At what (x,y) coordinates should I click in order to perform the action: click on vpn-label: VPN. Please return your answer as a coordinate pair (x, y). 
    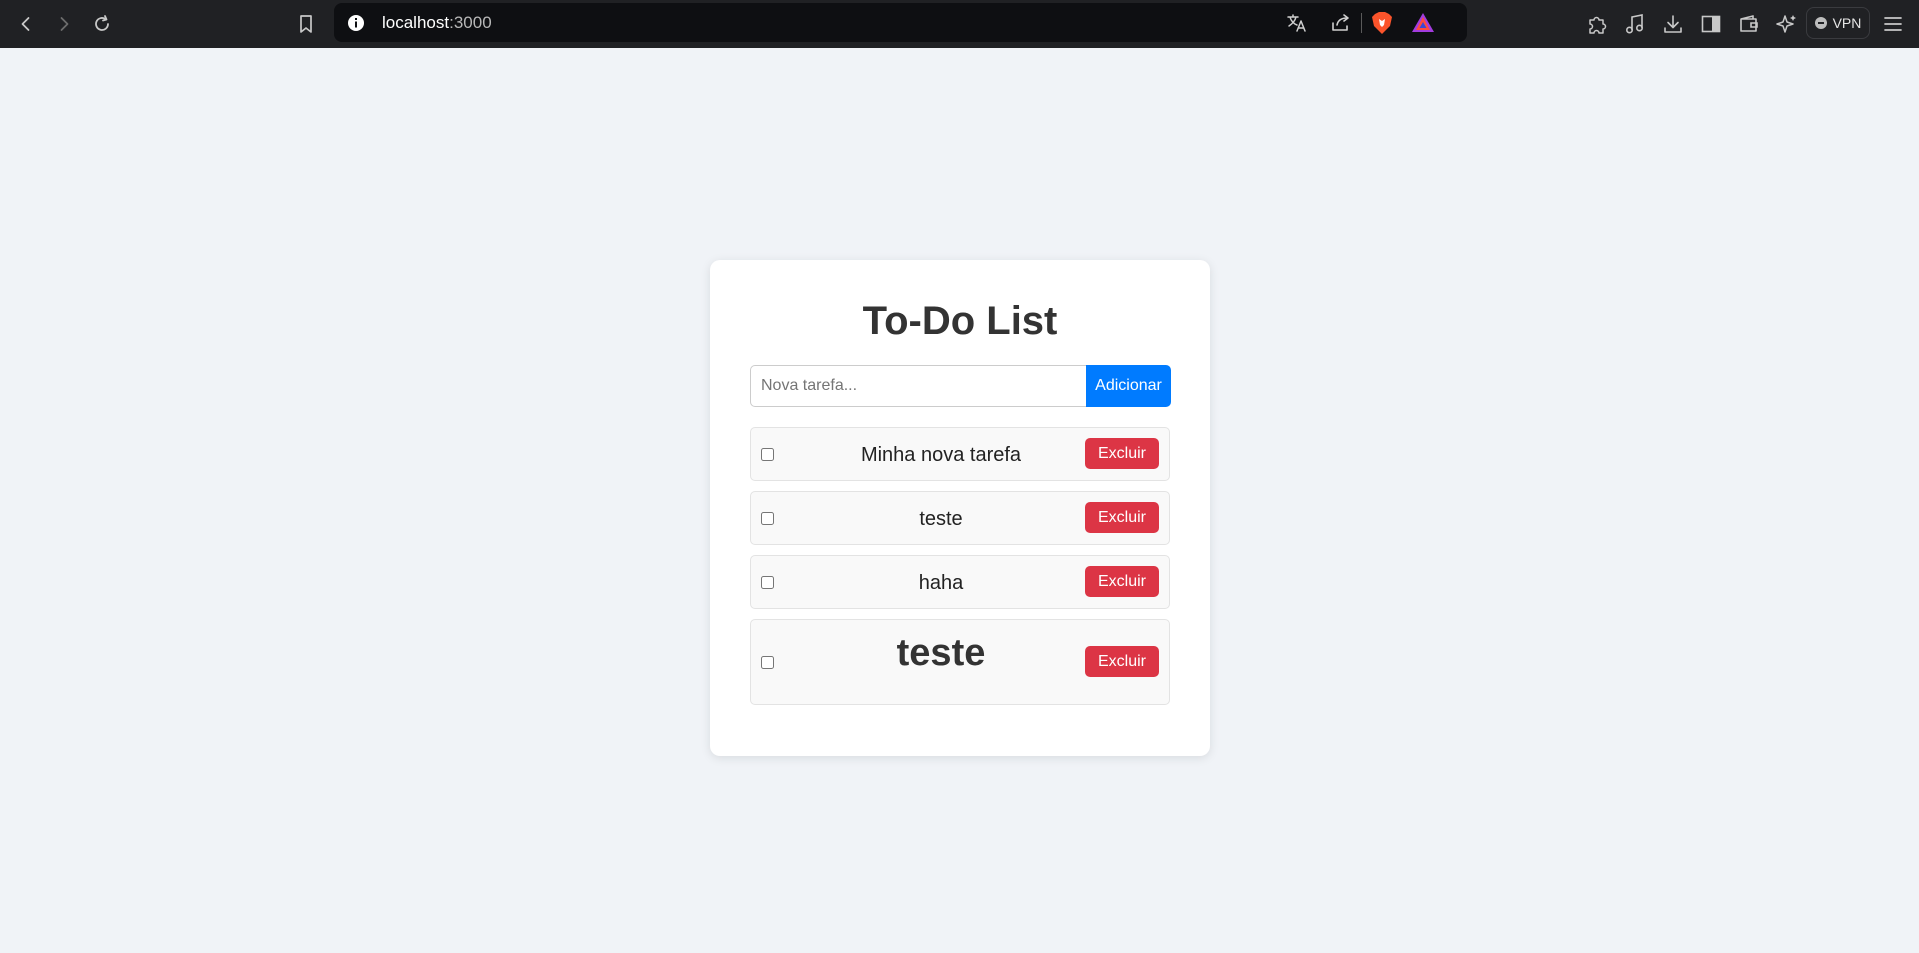
    Looking at the image, I should click on (1847, 23).